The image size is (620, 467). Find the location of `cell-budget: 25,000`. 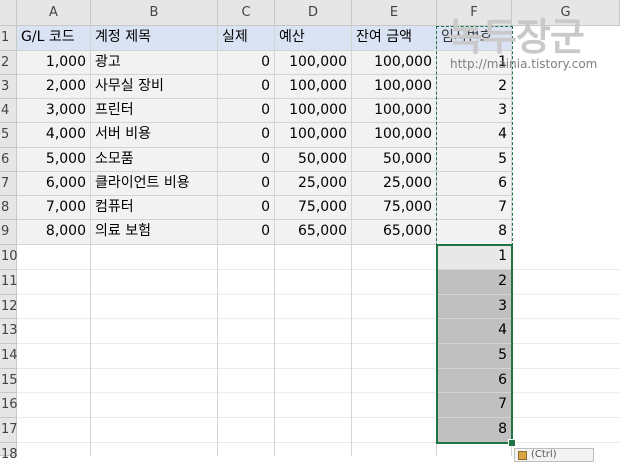

cell-budget: 25,000 is located at coordinates (313, 184).